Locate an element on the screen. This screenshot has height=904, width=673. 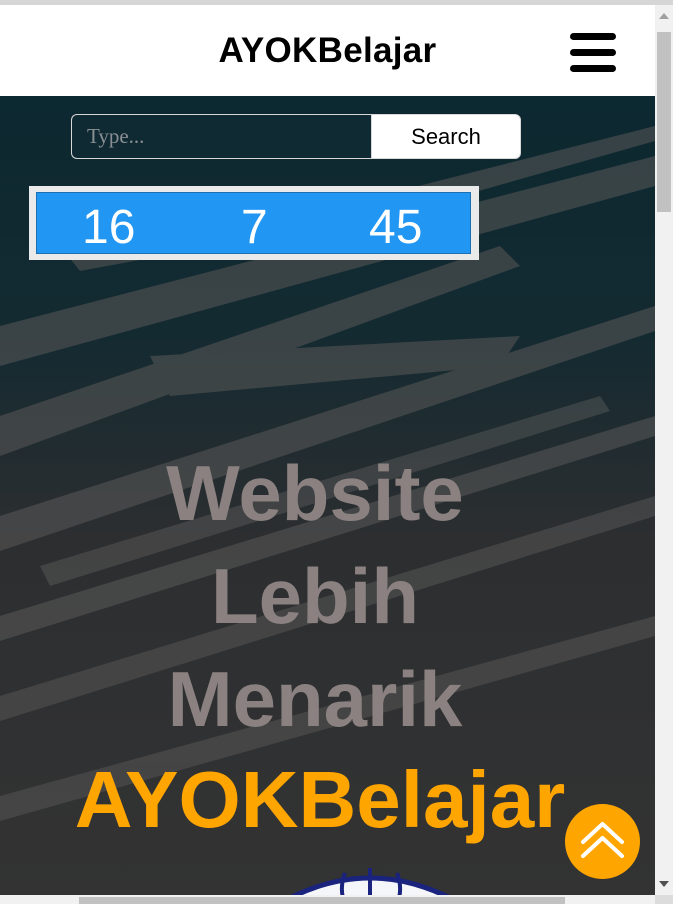
scrollbar-corner is located at coordinates (664, 899).